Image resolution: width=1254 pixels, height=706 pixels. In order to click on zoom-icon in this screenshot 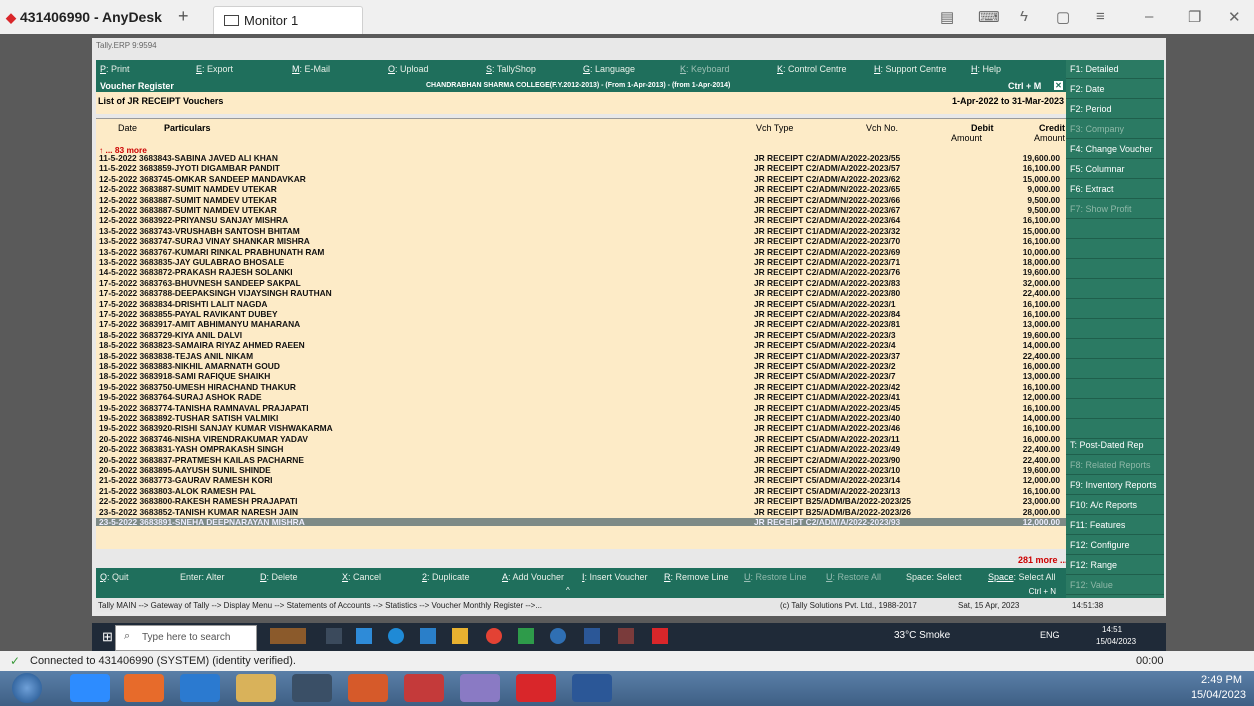, I will do `click(90, 688)`.